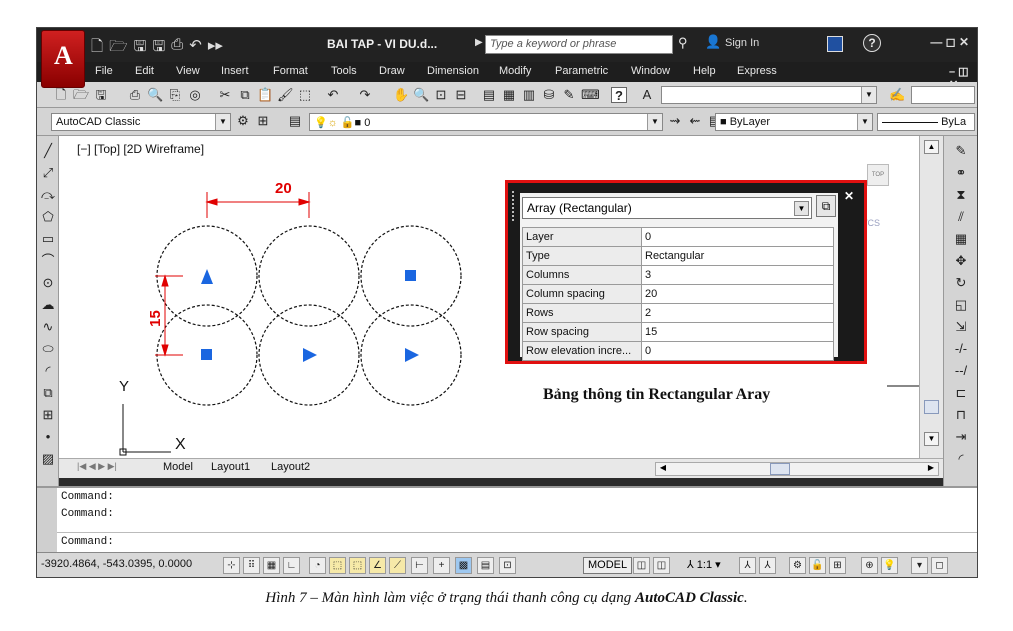  Describe the element at coordinates (207, 276) in the screenshot. I see `grip-triangle-up` at that location.